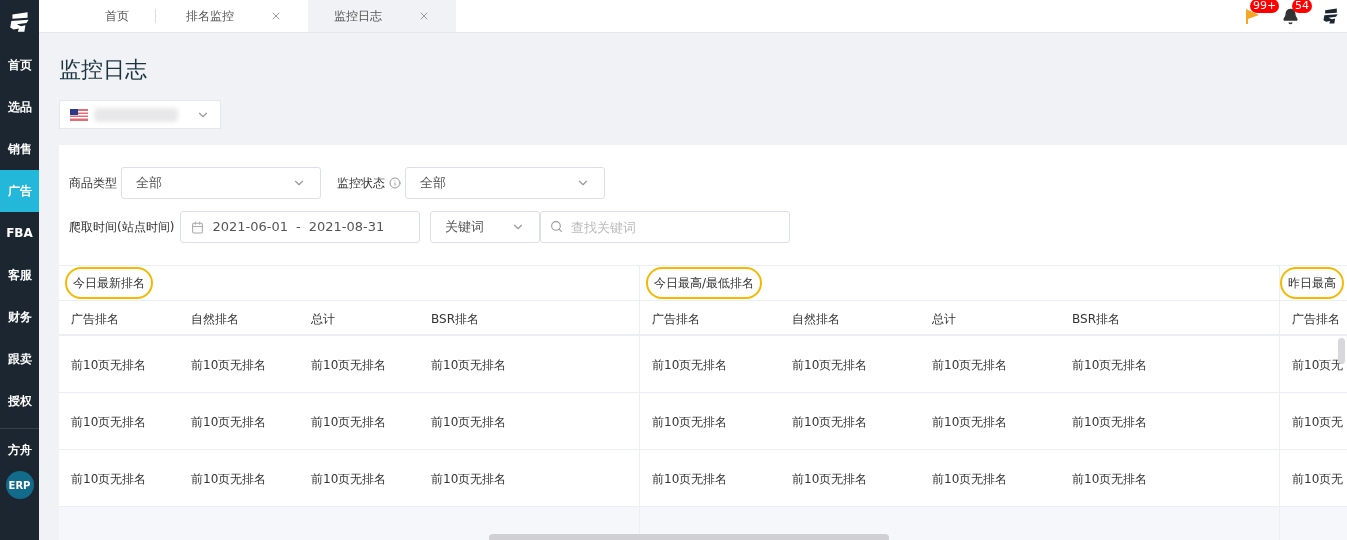  I want to click on monitor-status-select: 全部, so click(505, 183).